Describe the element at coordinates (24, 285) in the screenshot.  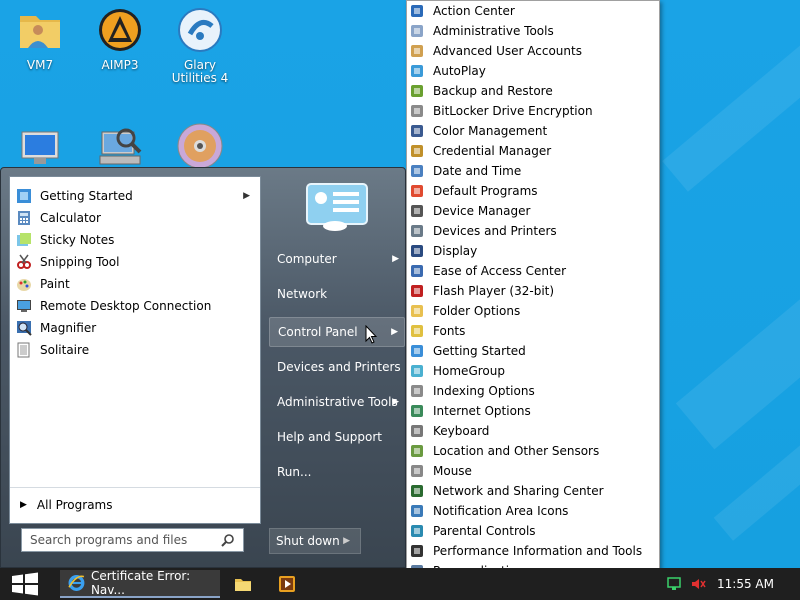
I see `paint-icon` at that location.